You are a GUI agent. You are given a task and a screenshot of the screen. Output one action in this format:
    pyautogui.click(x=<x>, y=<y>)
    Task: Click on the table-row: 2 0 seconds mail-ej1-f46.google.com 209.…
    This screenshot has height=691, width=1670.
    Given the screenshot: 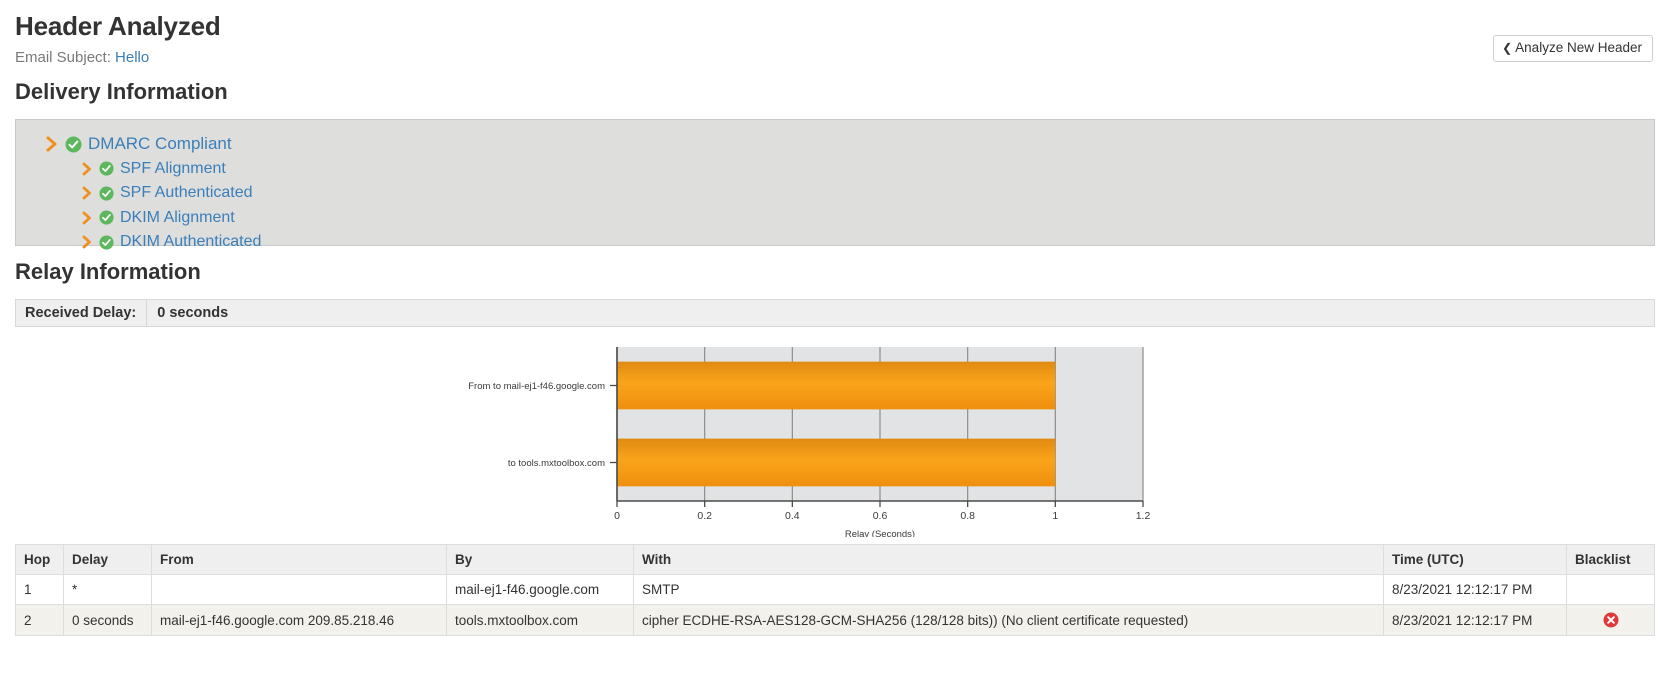 What is the action you would take?
    pyautogui.click(x=835, y=620)
    